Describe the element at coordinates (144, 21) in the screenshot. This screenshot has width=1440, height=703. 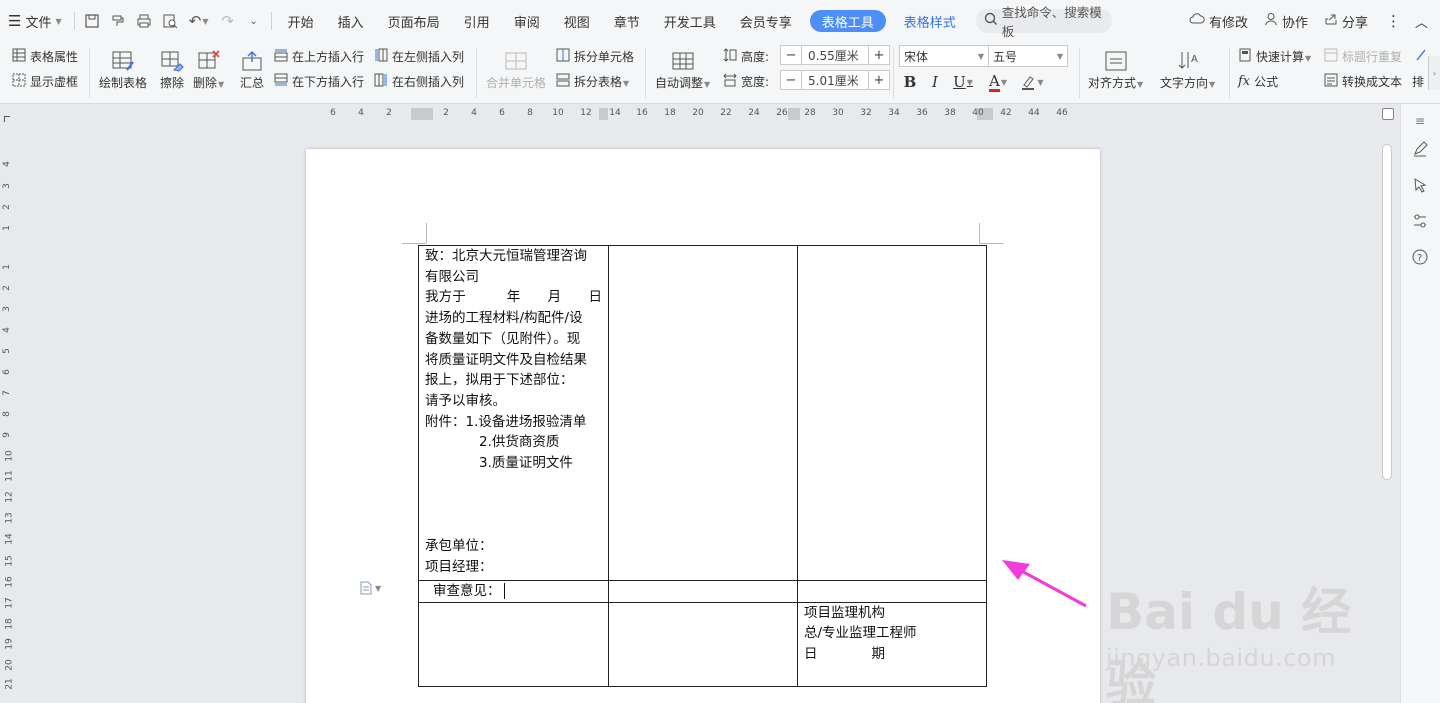
I see `print-icon` at that location.